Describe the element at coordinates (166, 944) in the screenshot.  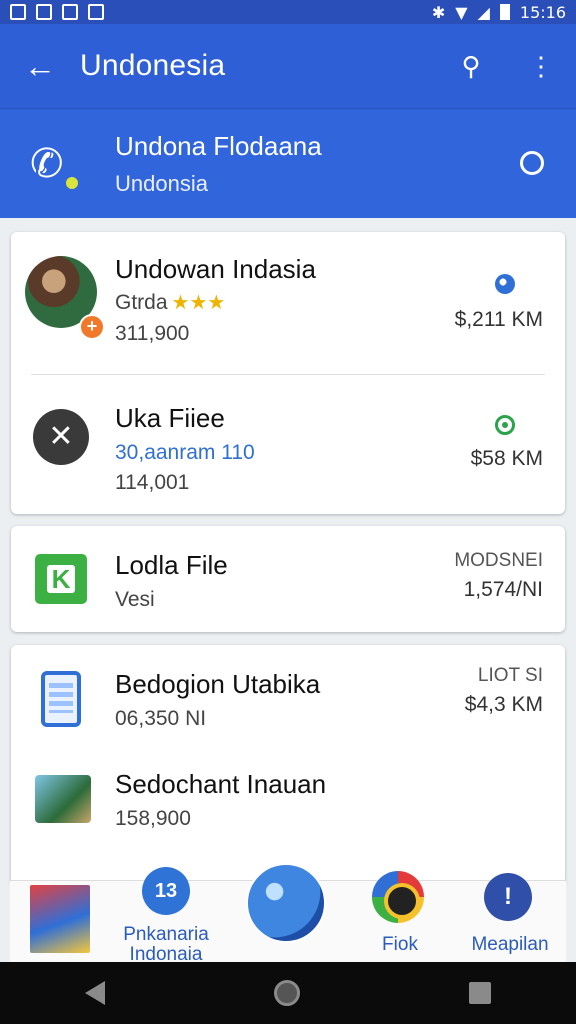
I see `dock-label: Pnkanaria Indonaia` at that location.